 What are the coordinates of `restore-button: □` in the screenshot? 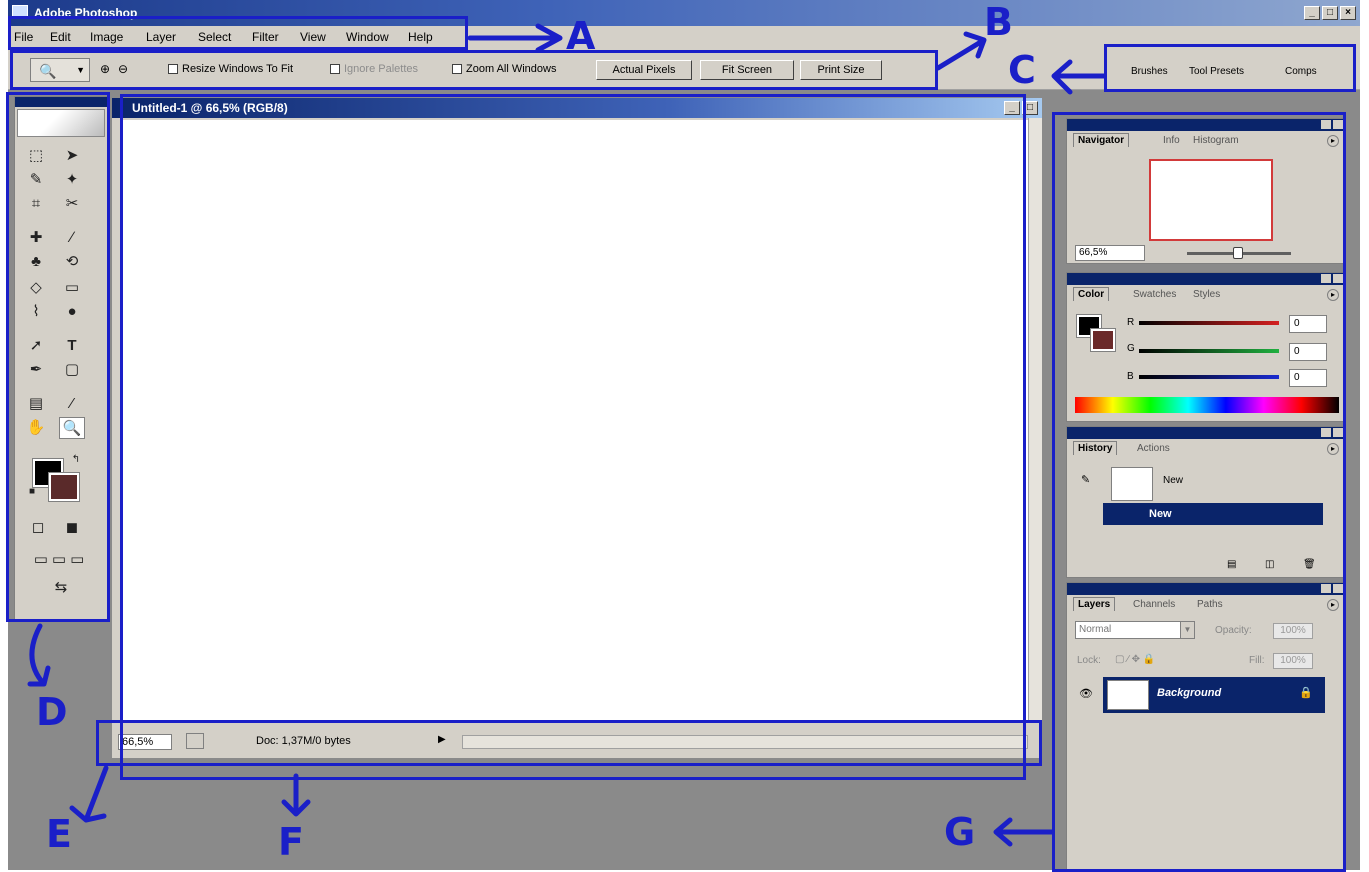 It's located at (1330, 13).